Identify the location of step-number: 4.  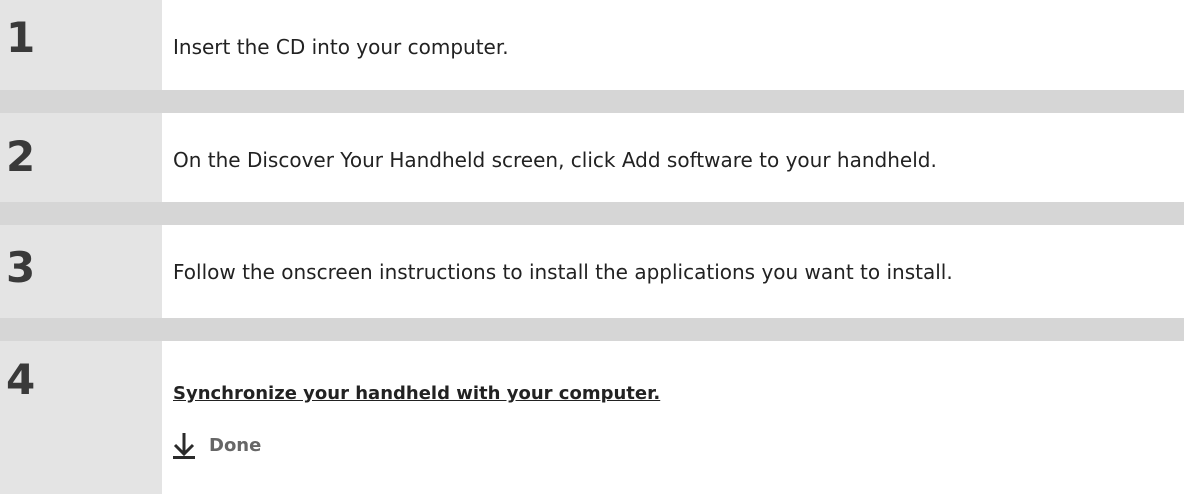
(21, 379).